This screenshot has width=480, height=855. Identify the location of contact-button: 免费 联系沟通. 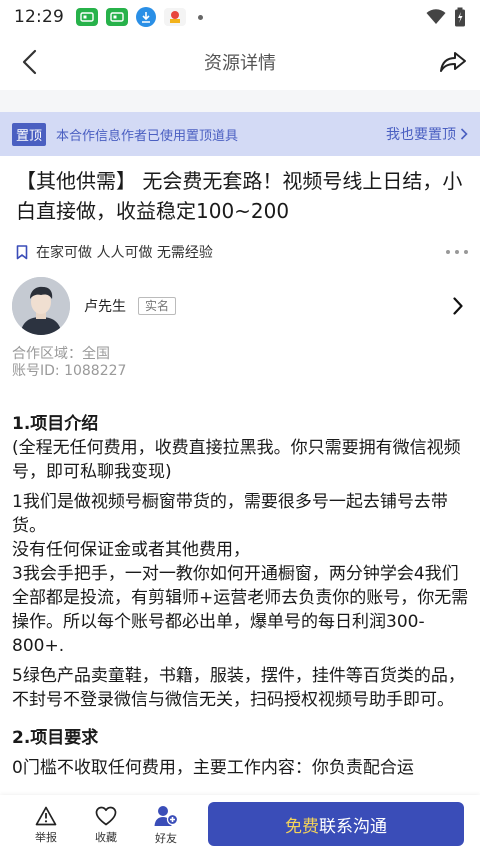
(336, 824).